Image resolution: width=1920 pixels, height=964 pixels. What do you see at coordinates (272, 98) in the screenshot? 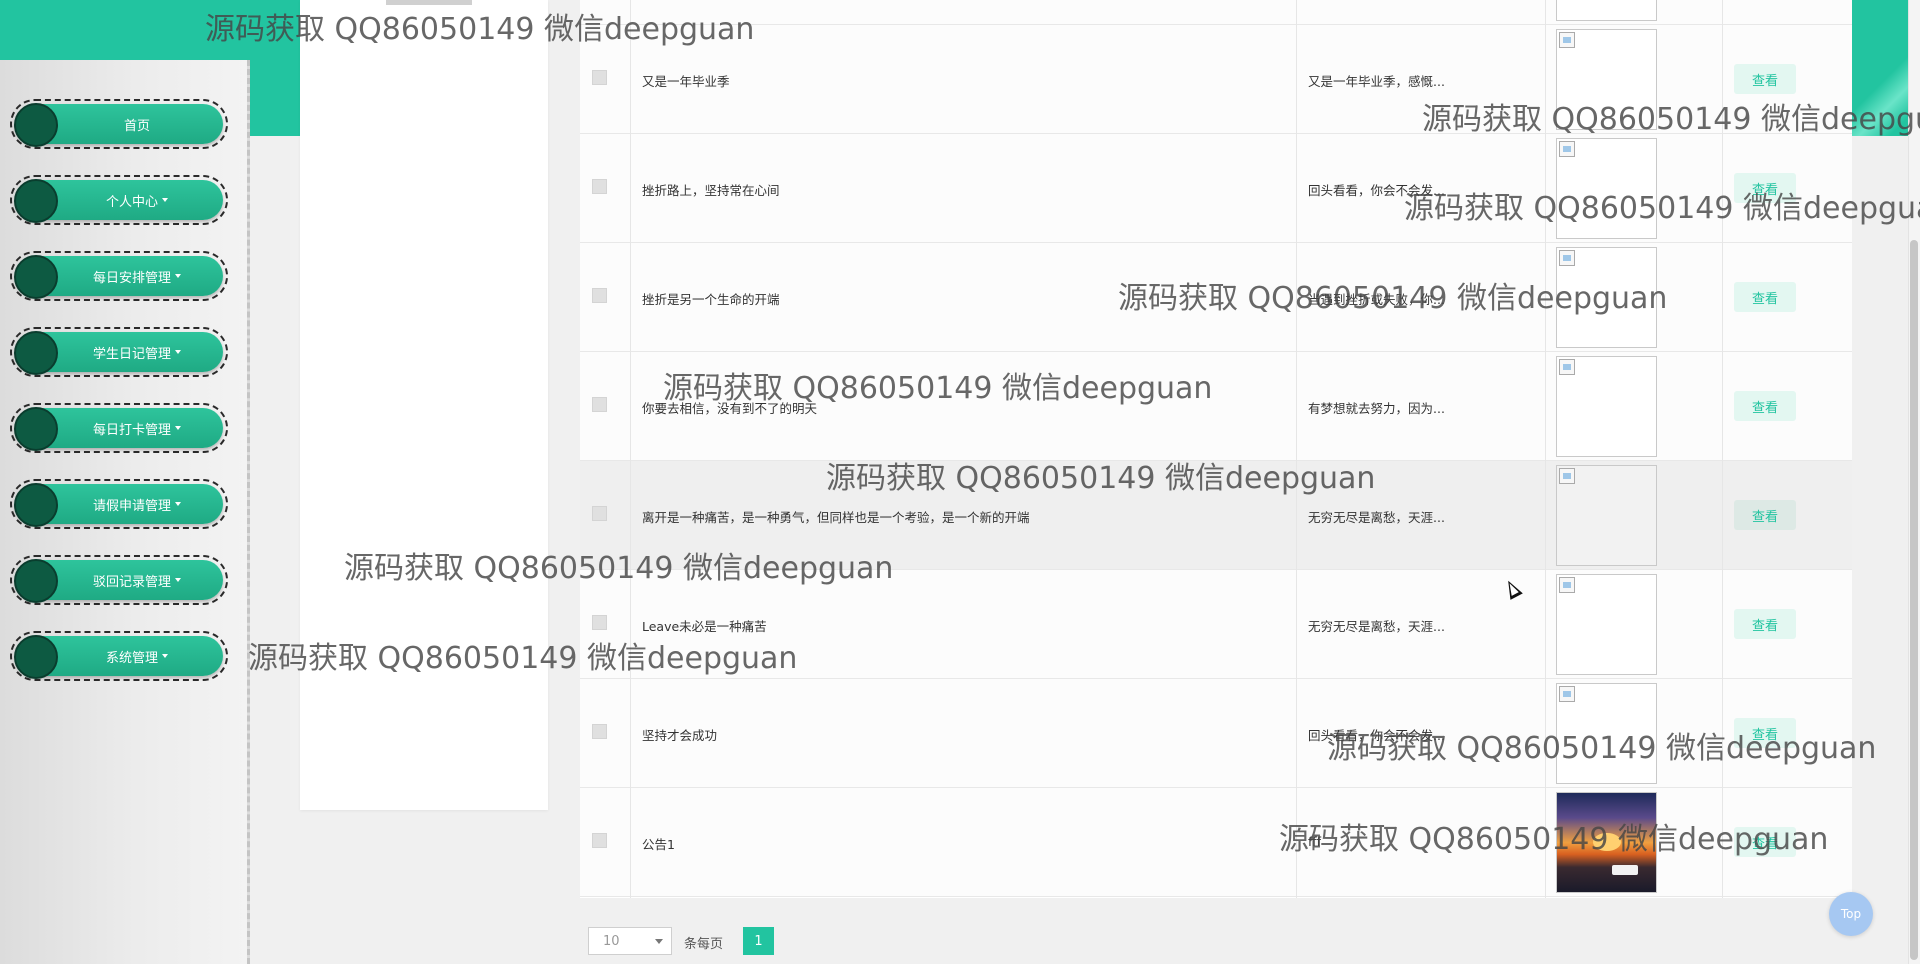
I see `header-accent-block` at bounding box center [272, 98].